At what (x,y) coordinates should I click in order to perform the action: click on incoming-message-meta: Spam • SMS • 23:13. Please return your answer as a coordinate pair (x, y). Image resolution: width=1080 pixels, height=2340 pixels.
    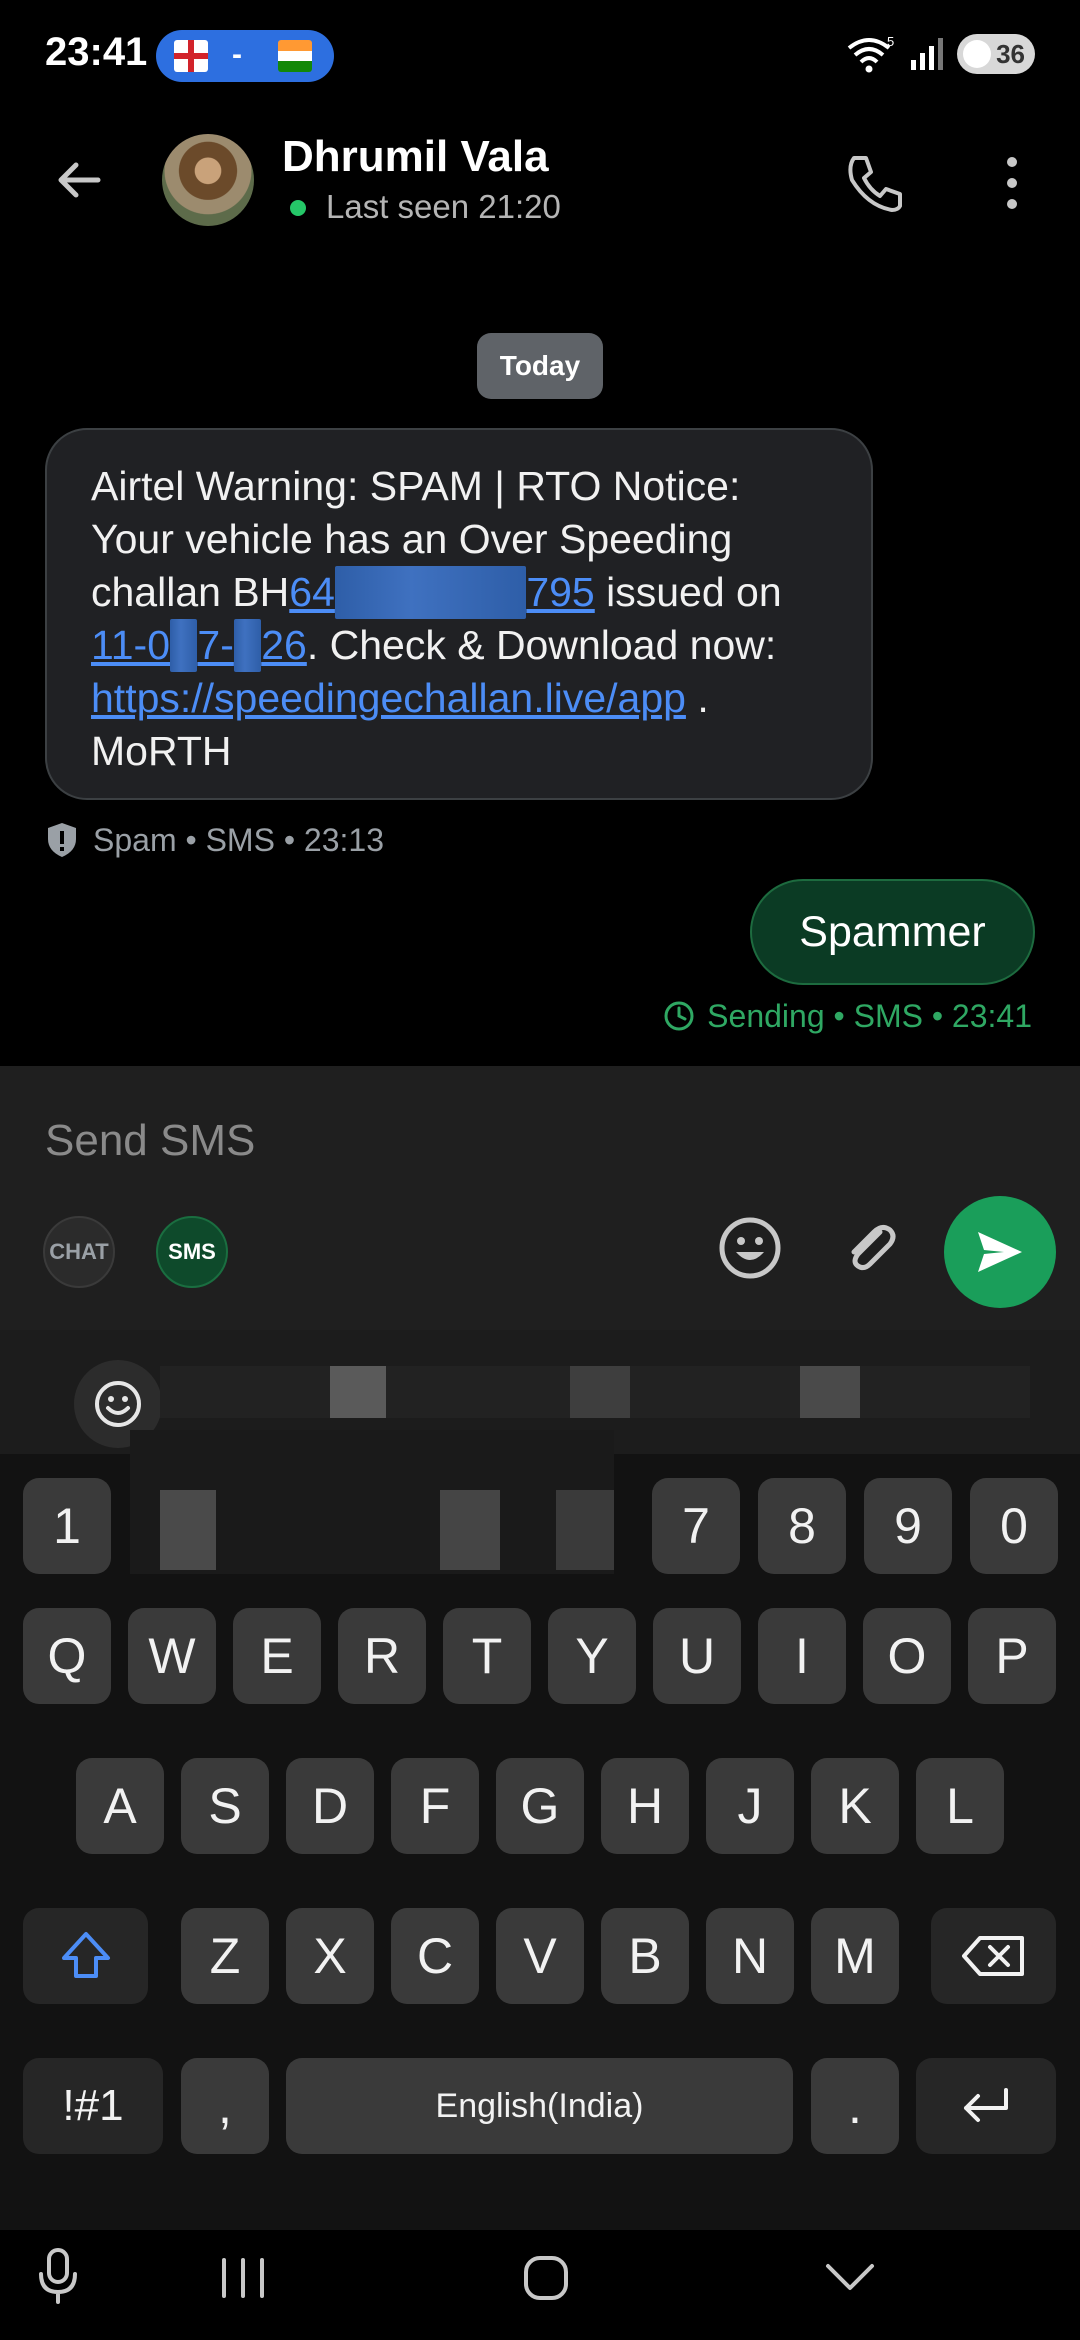
    Looking at the image, I should click on (214, 840).